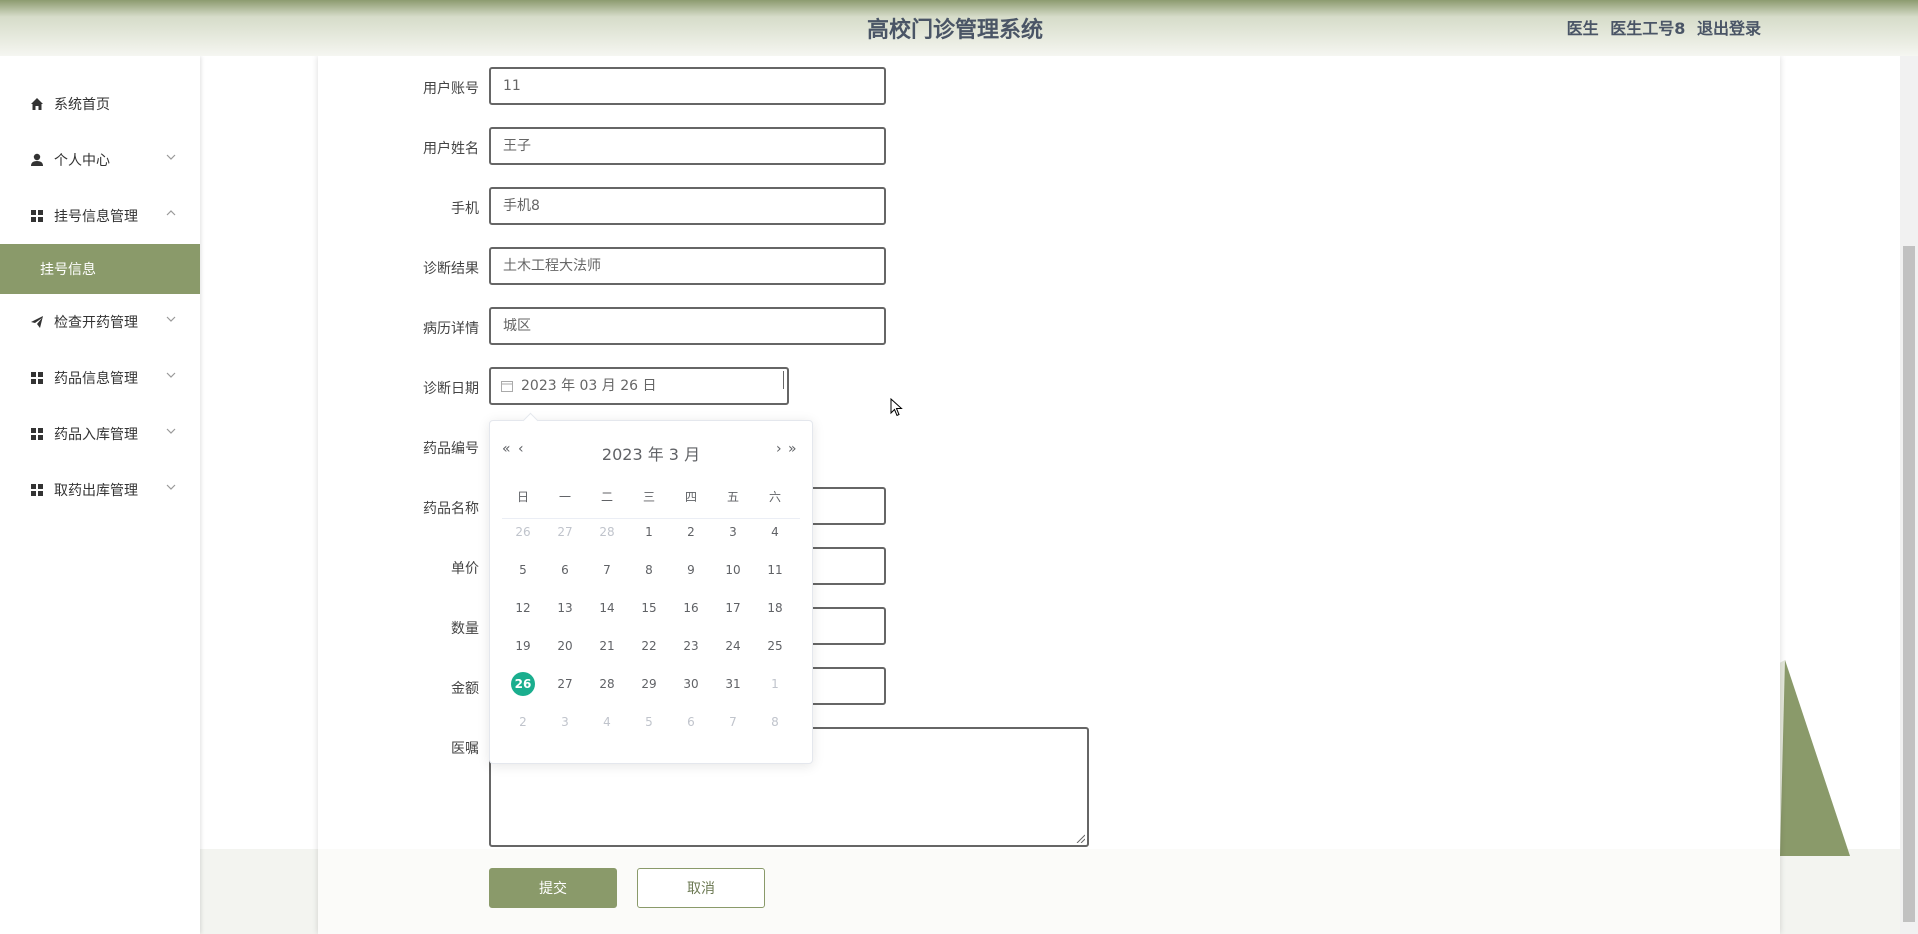  I want to click on calendar-day: 22, so click(649, 646).